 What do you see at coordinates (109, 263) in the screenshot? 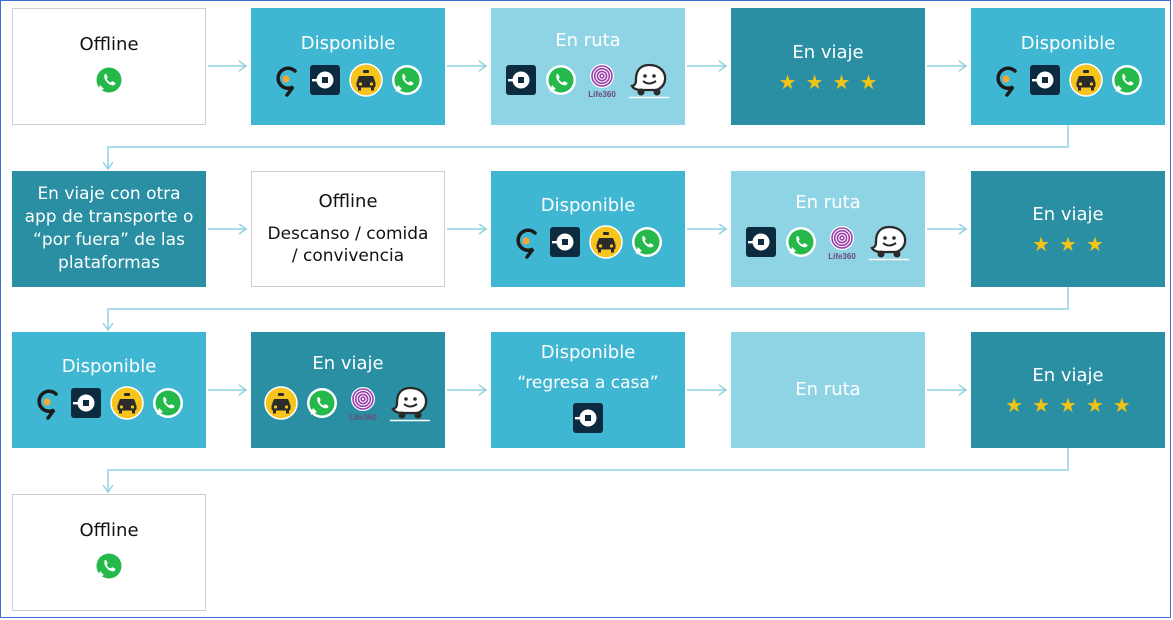
I see `state-line: plataformas` at bounding box center [109, 263].